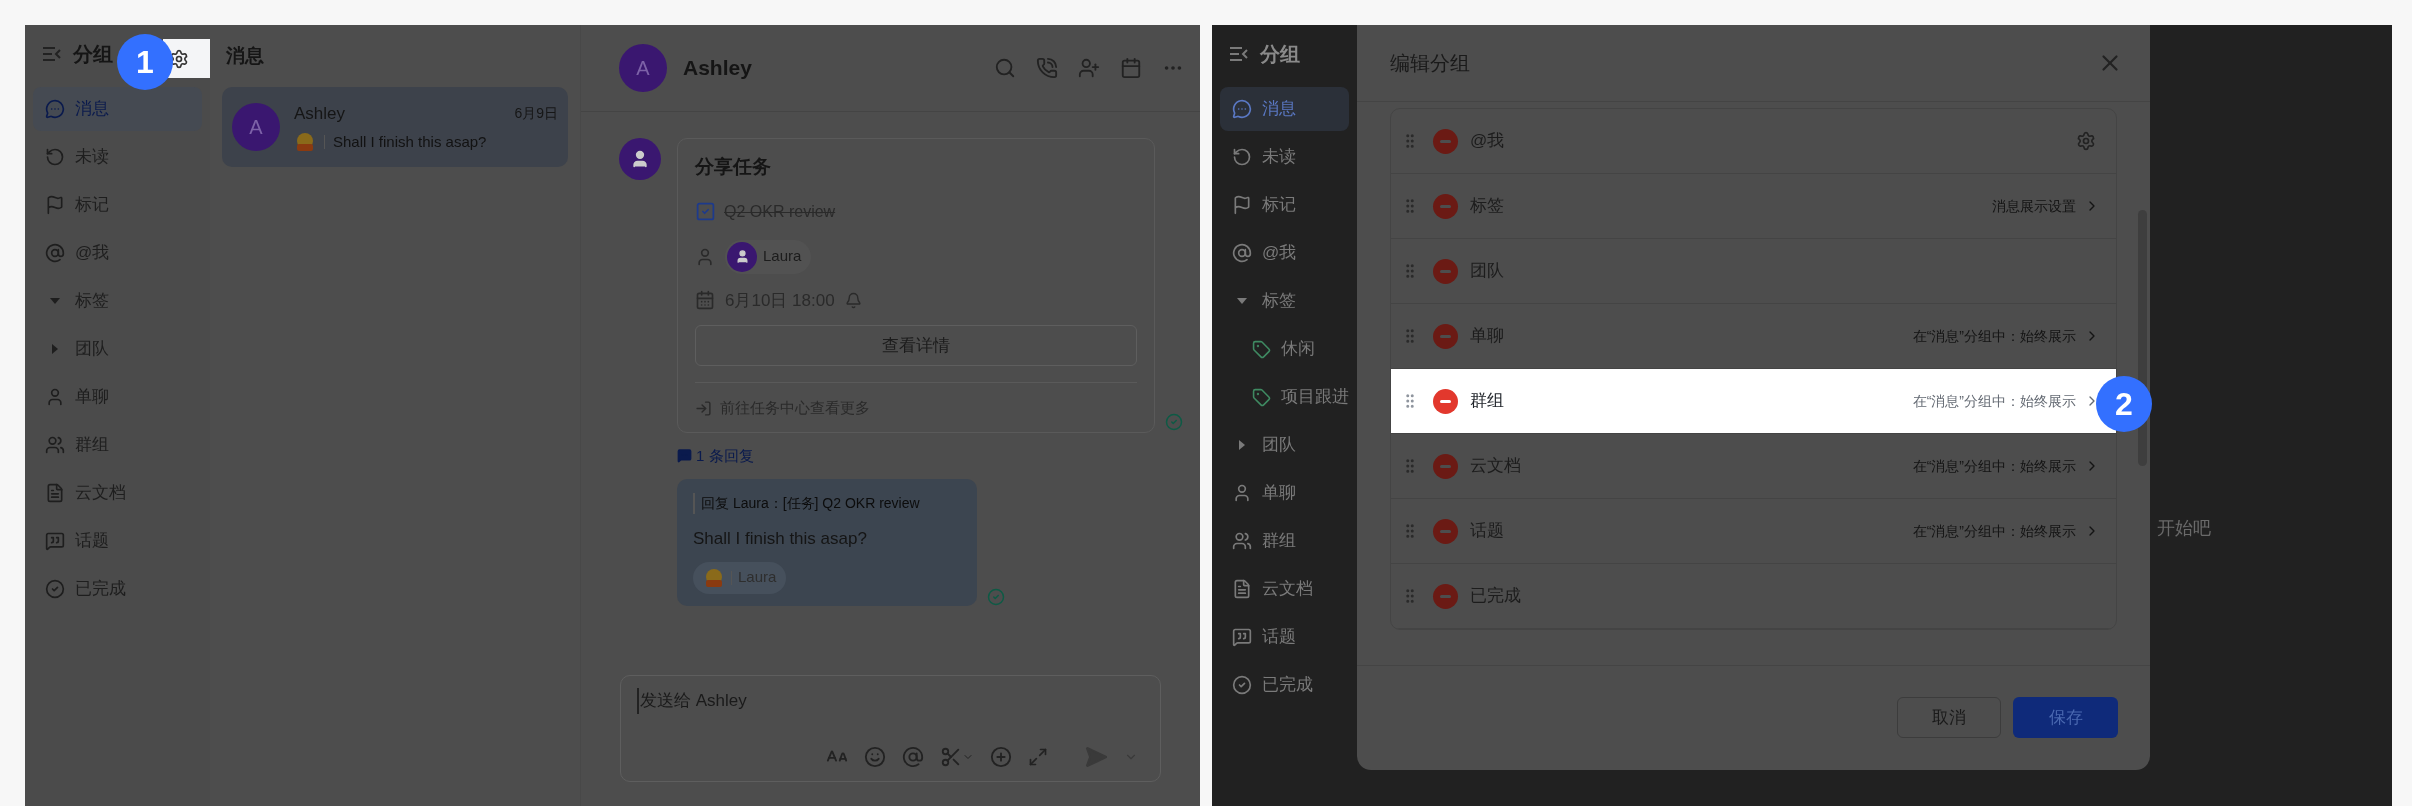  Describe the element at coordinates (725, 455) in the screenshot. I see `reply-count-link: 1 条回复` at that location.